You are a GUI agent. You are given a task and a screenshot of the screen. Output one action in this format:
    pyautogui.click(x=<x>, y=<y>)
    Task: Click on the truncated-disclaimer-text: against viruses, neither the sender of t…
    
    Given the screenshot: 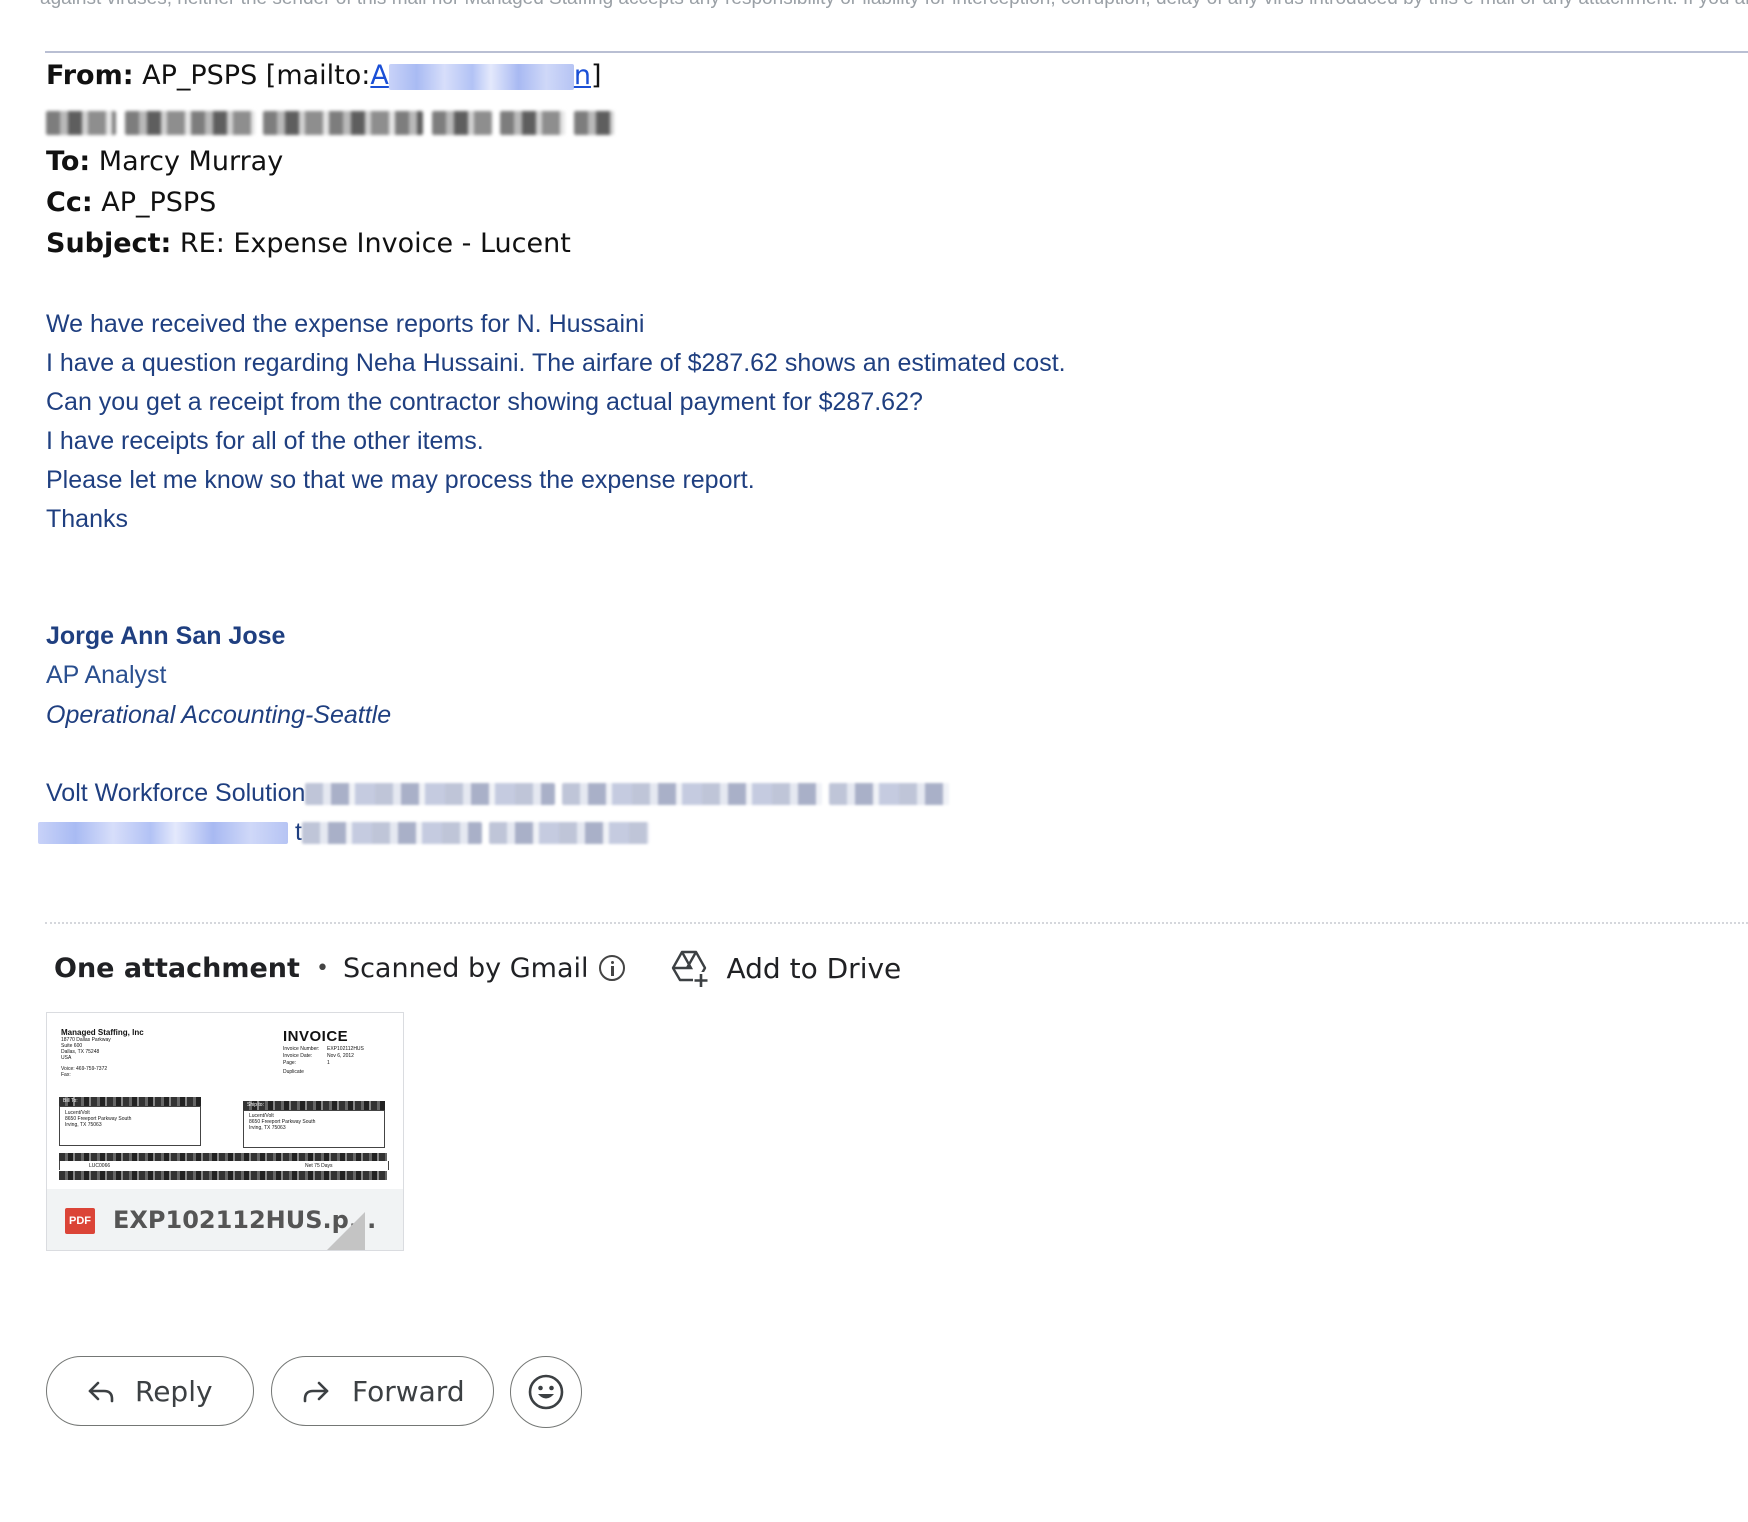 What is the action you would take?
    pyautogui.click(x=894, y=4)
    